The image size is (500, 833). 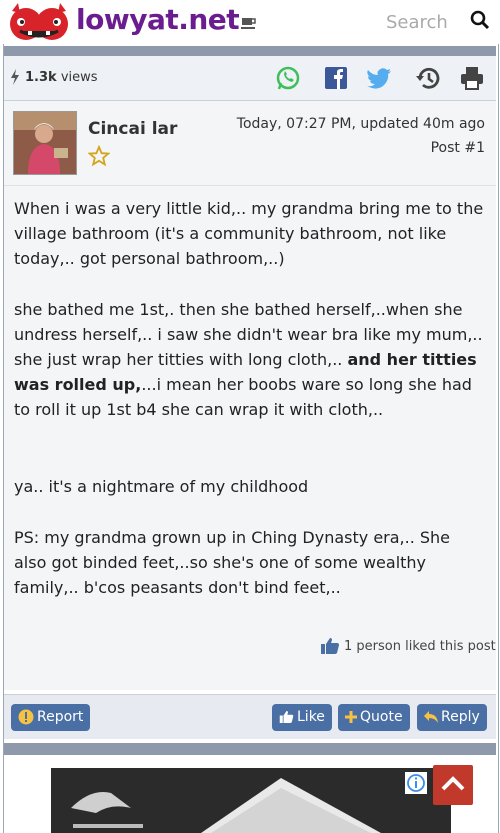 I want to click on view-count-label: views, so click(x=79, y=77).